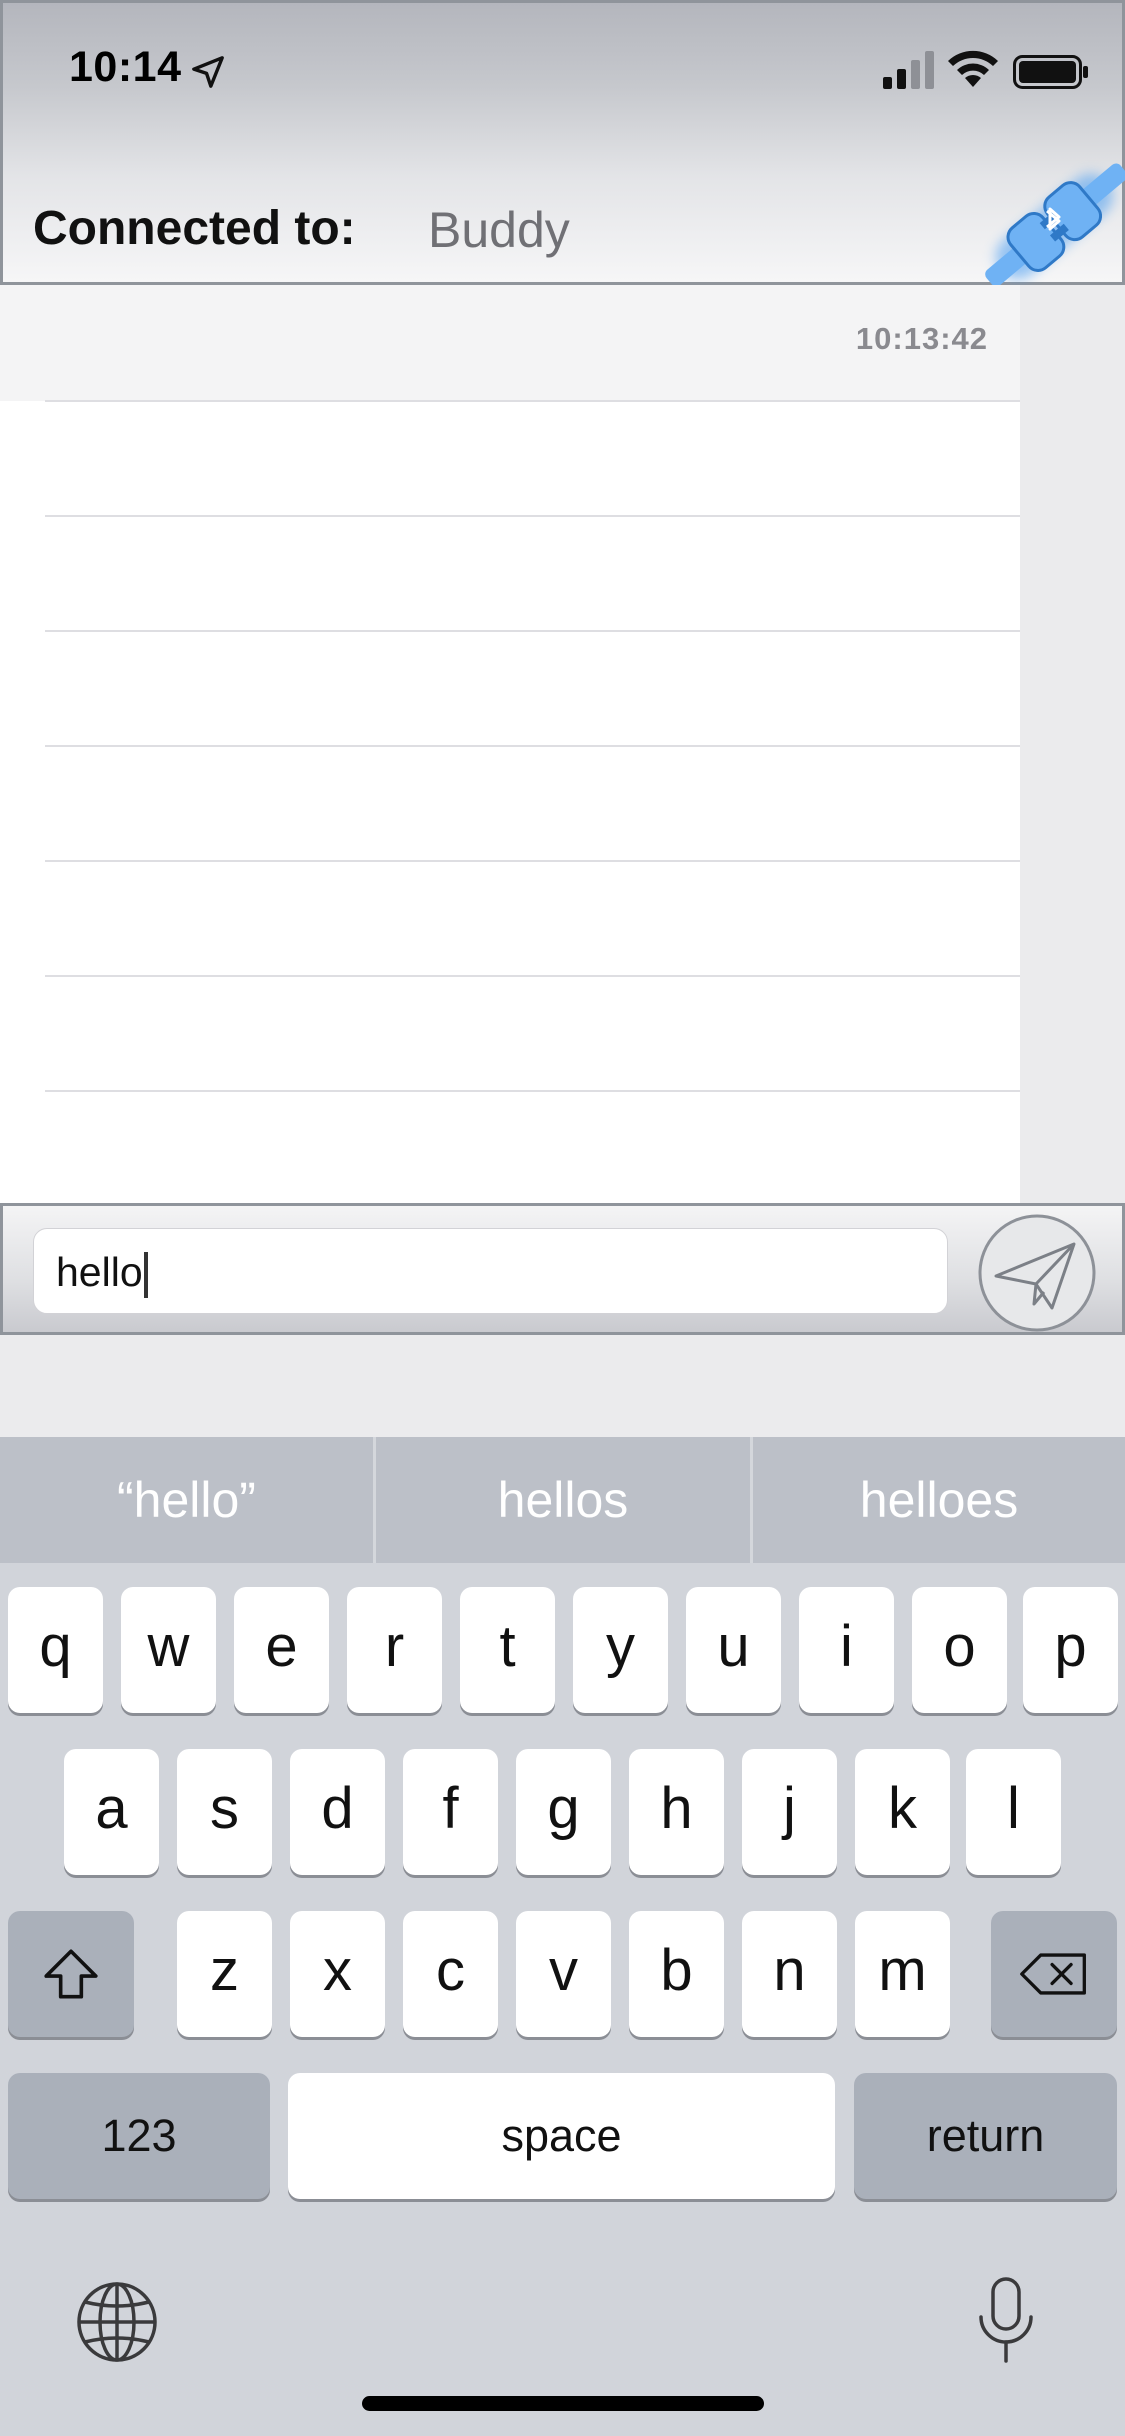 The image size is (1125, 2436). Describe the element at coordinates (55, 1650) in the screenshot. I see `key-q: q` at that location.